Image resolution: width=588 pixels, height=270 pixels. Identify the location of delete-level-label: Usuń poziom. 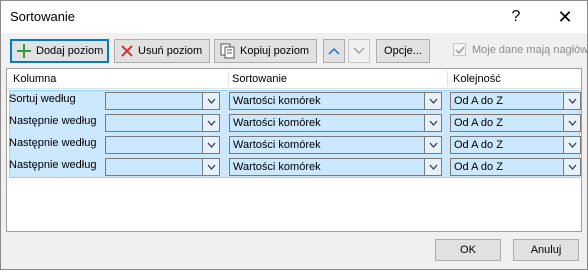
(170, 51).